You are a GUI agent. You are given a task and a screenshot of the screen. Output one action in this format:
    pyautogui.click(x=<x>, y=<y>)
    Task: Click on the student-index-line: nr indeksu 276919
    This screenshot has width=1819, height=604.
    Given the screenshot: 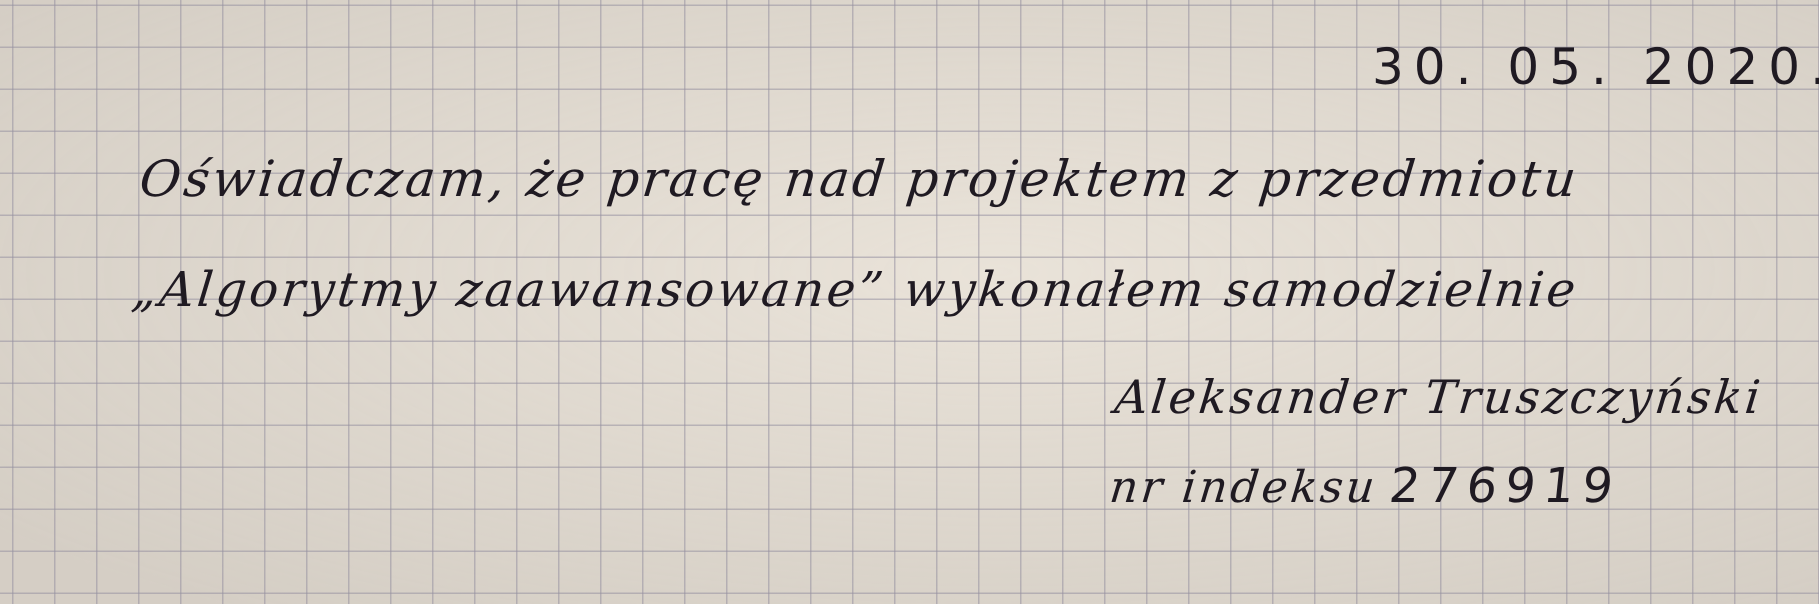 What is the action you would take?
    pyautogui.click(x=1365, y=486)
    